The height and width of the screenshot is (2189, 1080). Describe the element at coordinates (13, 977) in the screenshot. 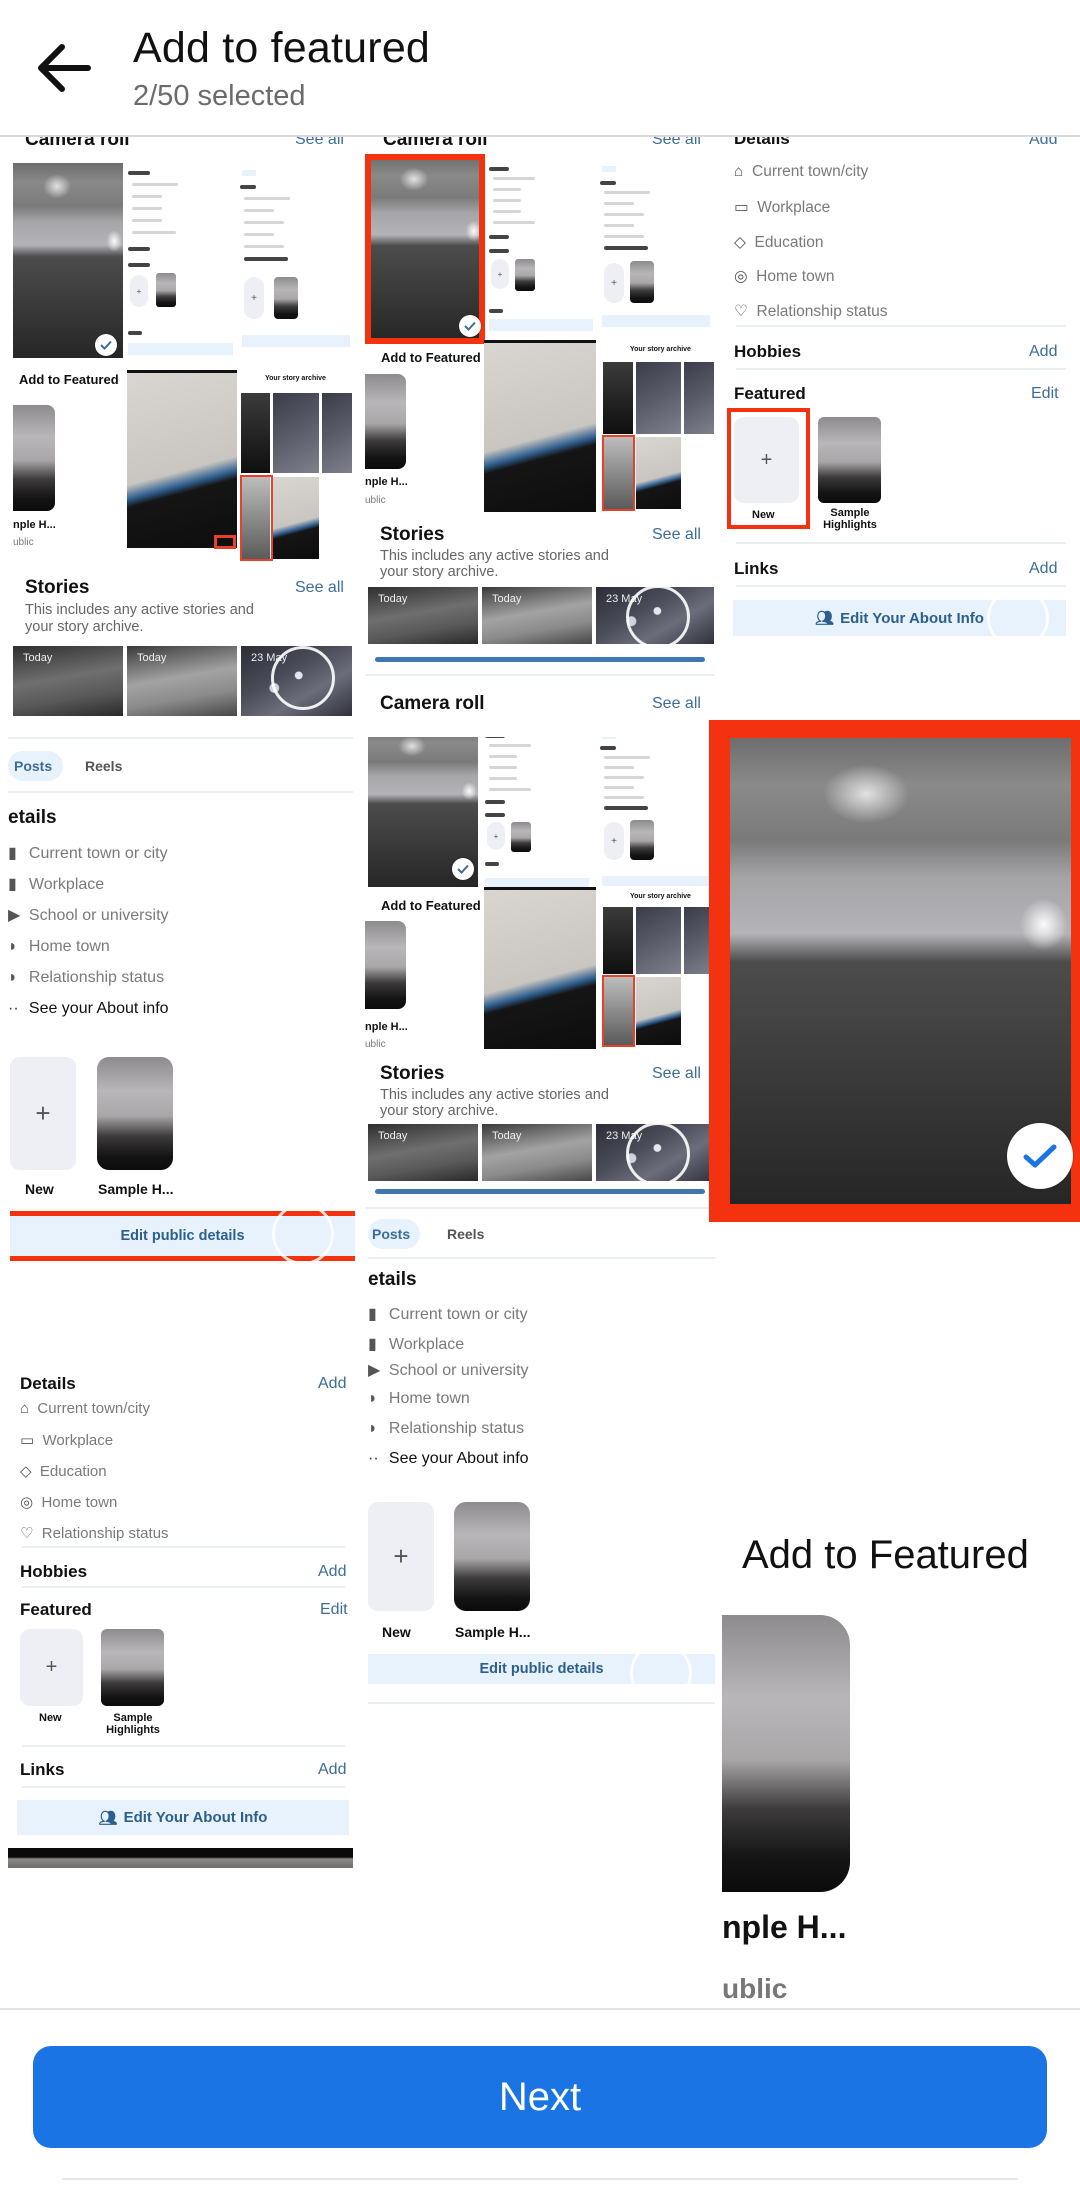

I see `heart-icon: ◗` at that location.